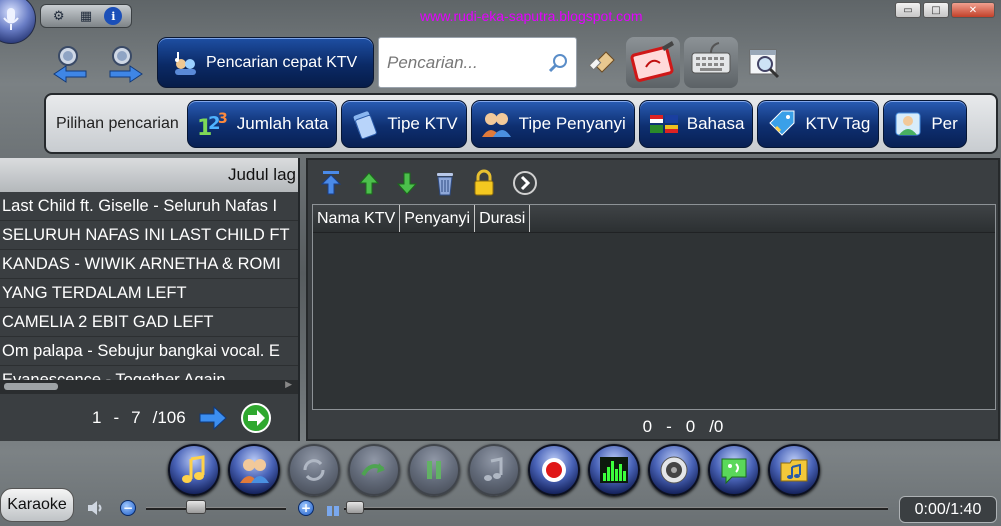  I want to click on karaoke-button: Karaoke, so click(37, 505).